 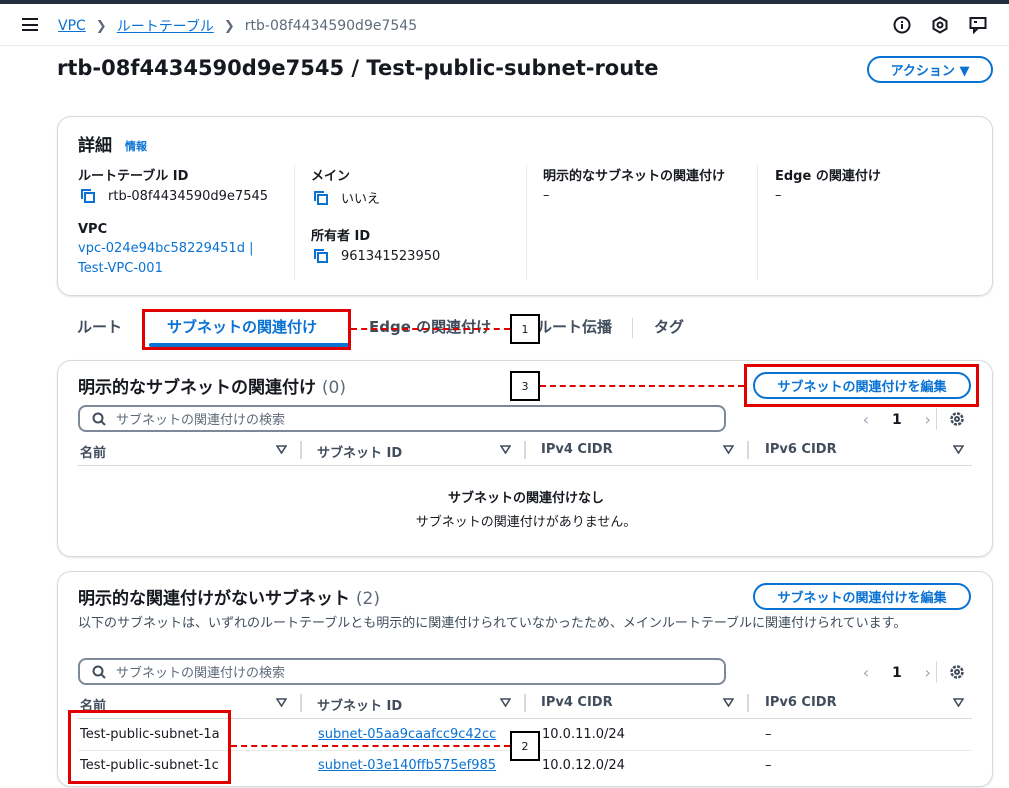 What do you see at coordinates (173, 249) in the screenshot?
I see `vpc-link: vpc-024e94bc58229451d |` at bounding box center [173, 249].